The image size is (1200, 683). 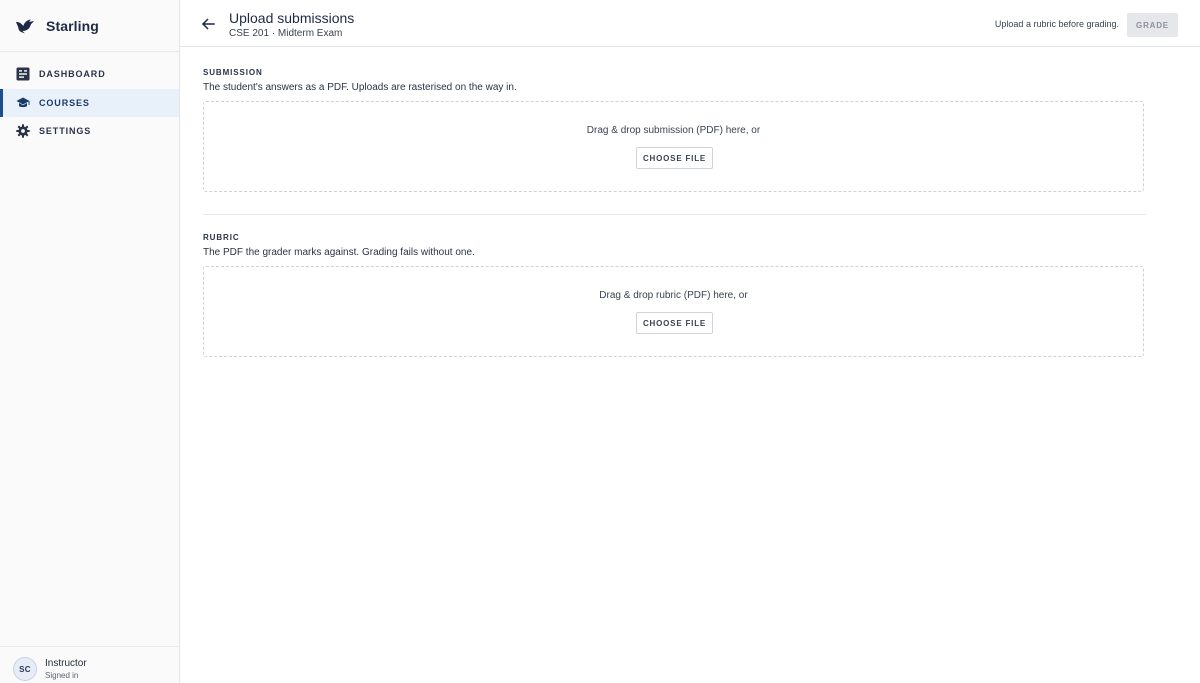 What do you see at coordinates (64, 102) in the screenshot?
I see `sidebar-item-label: COURSES` at bounding box center [64, 102].